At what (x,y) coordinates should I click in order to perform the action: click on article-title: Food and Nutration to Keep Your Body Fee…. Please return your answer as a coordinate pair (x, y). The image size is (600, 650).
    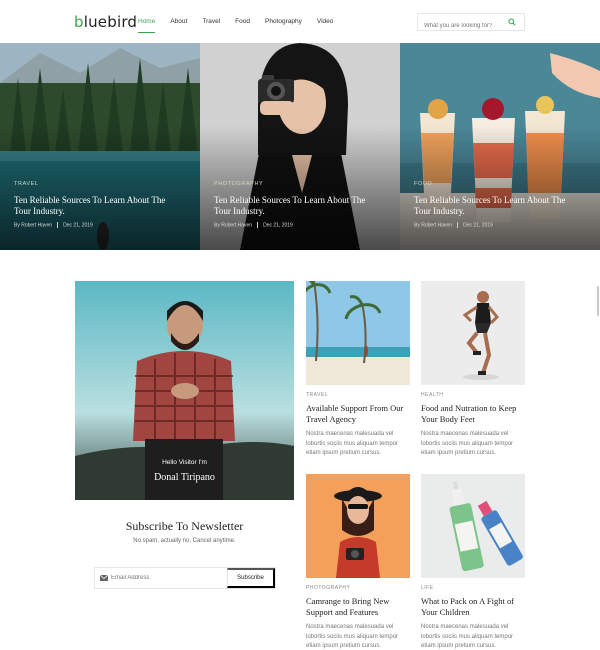
    Looking at the image, I should click on (473, 413).